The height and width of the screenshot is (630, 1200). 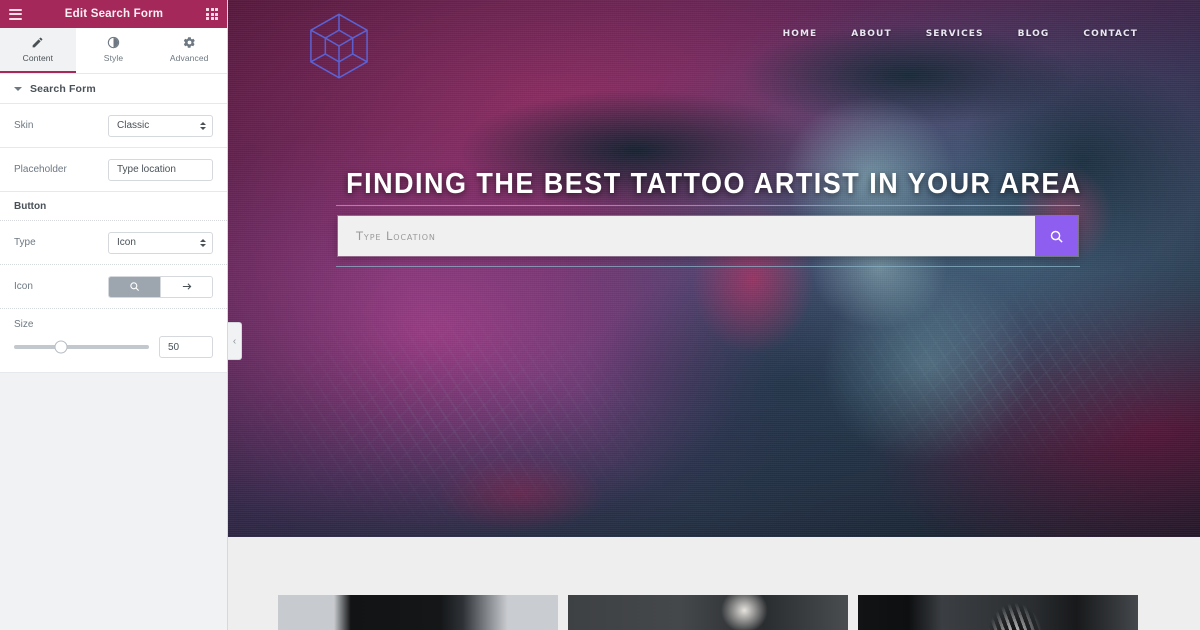 I want to click on control-size-label: Size, so click(x=24, y=324).